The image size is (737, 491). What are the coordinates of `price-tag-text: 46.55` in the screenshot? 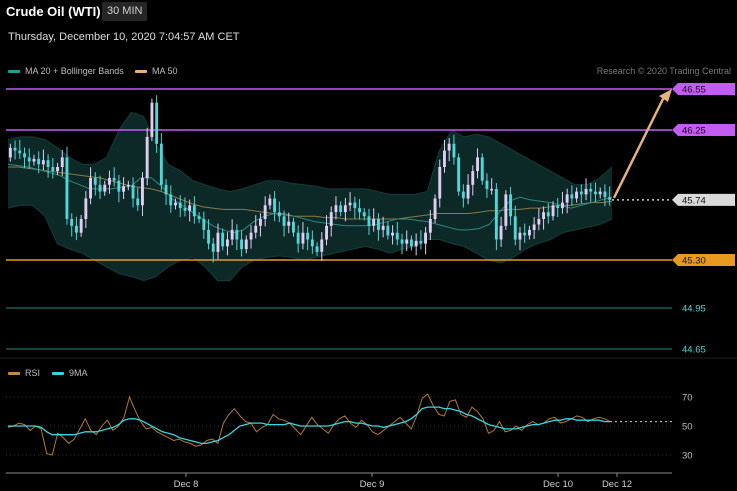 It's located at (694, 90).